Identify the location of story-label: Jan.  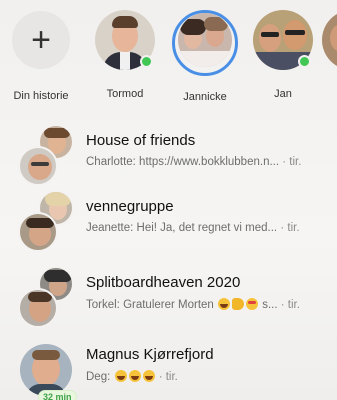
(283, 94).